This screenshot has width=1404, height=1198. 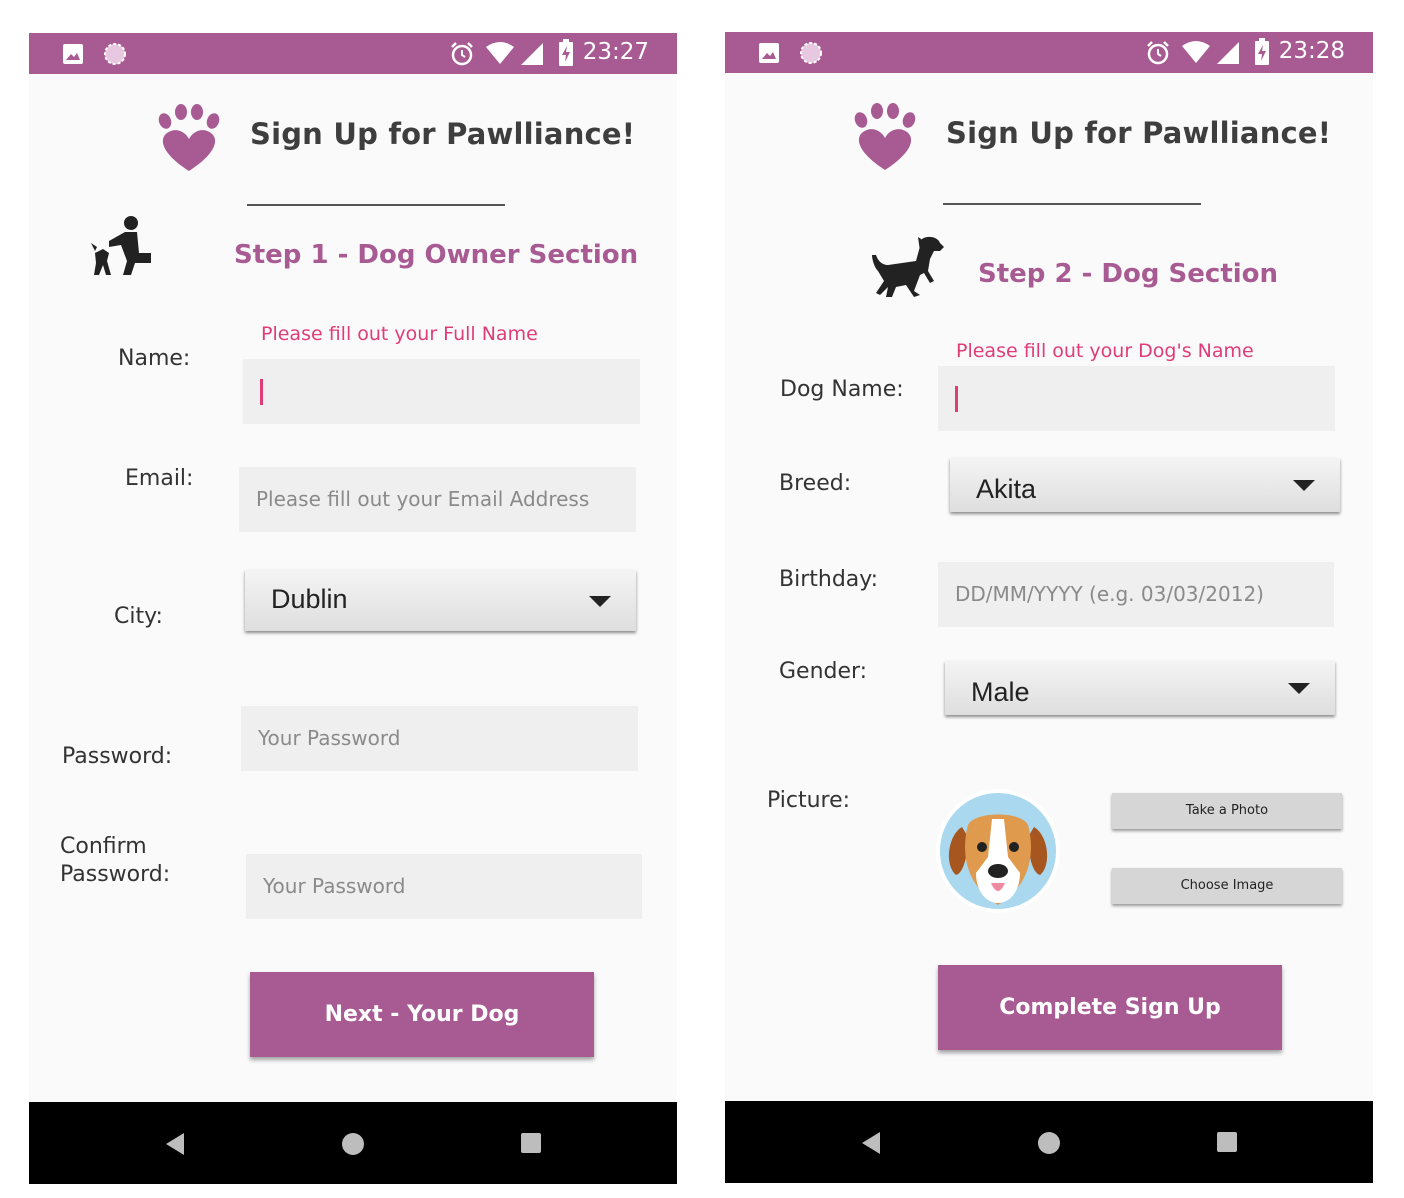 What do you see at coordinates (103, 846) in the screenshot?
I see `confirm-label-line1: Confirm` at bounding box center [103, 846].